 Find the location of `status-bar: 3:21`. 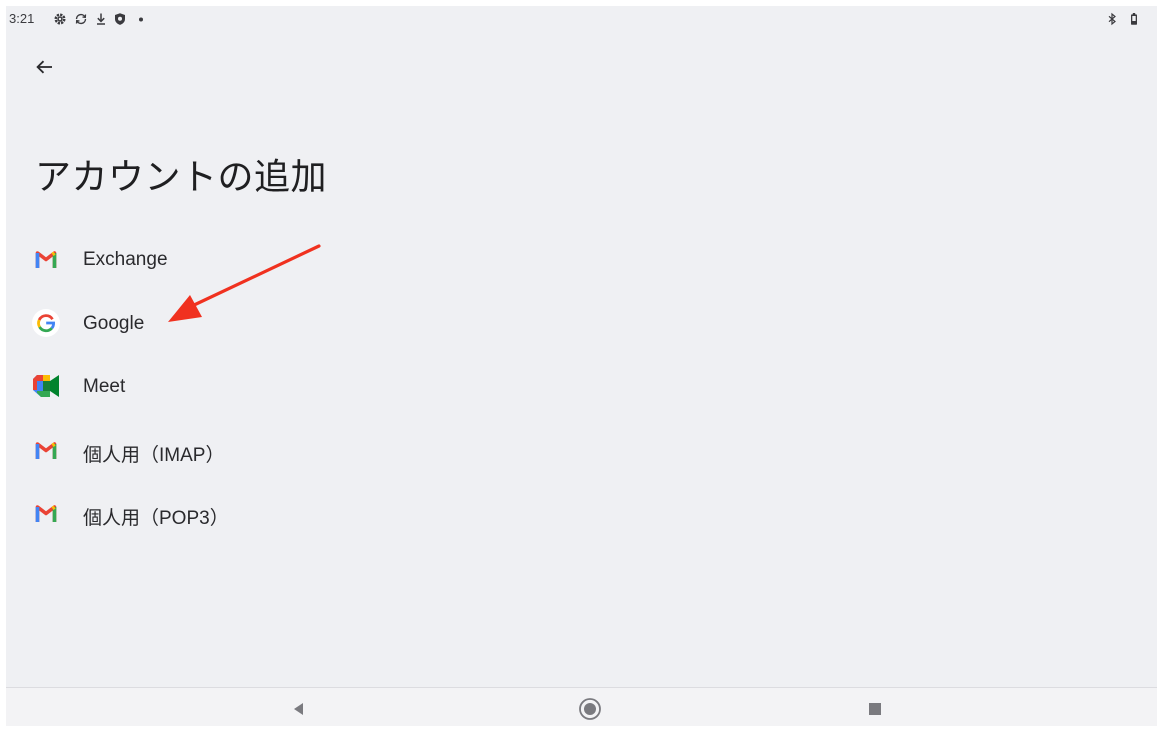

status-bar: 3:21 is located at coordinates (581, 19).